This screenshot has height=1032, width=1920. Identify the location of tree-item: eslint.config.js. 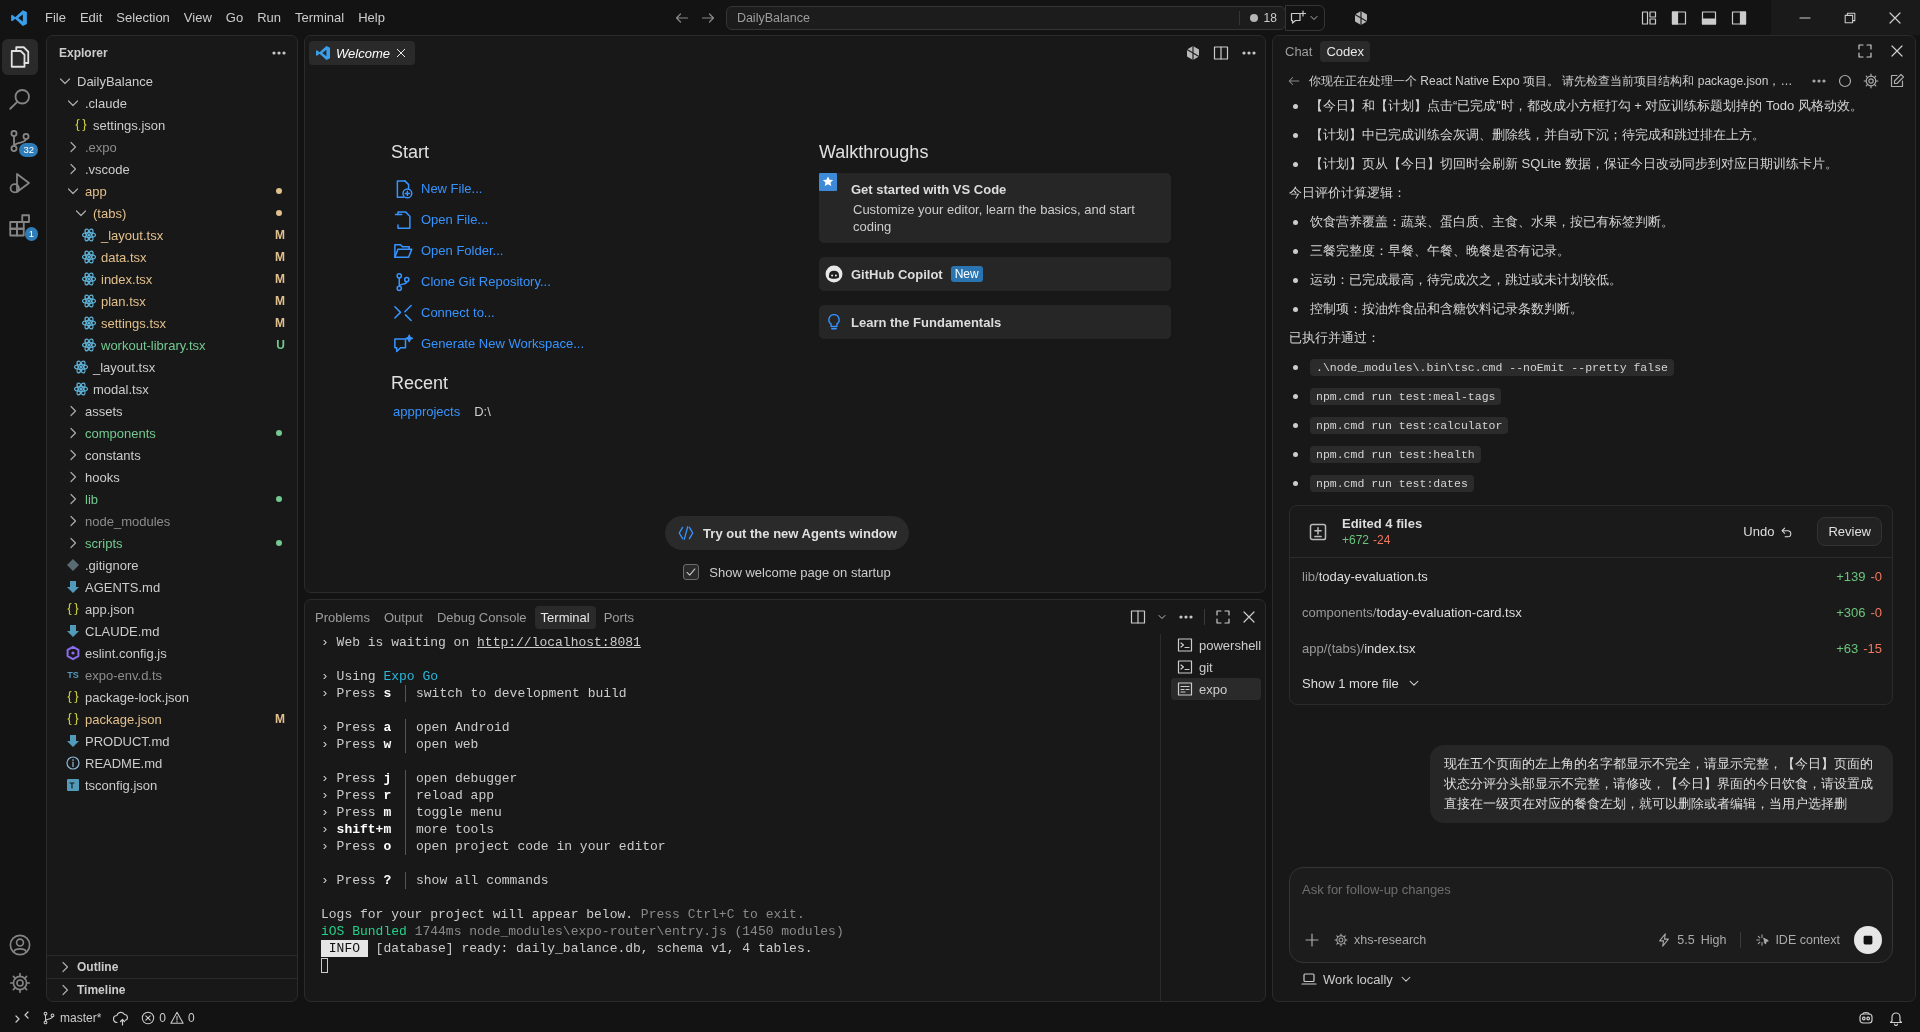
(172, 653).